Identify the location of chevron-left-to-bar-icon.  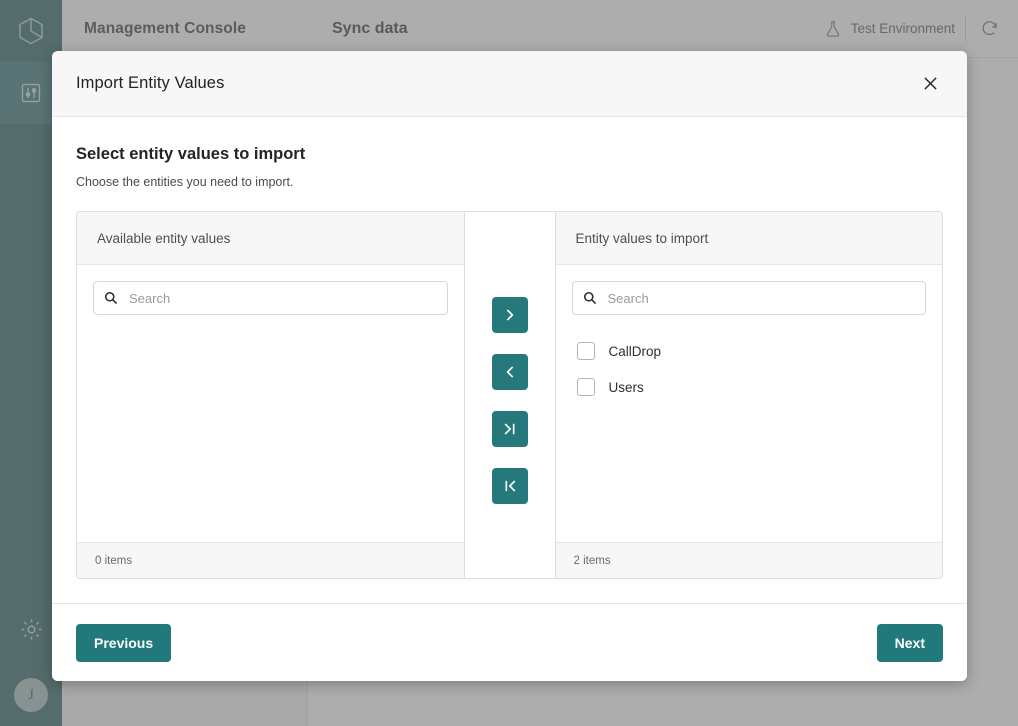
(509, 486).